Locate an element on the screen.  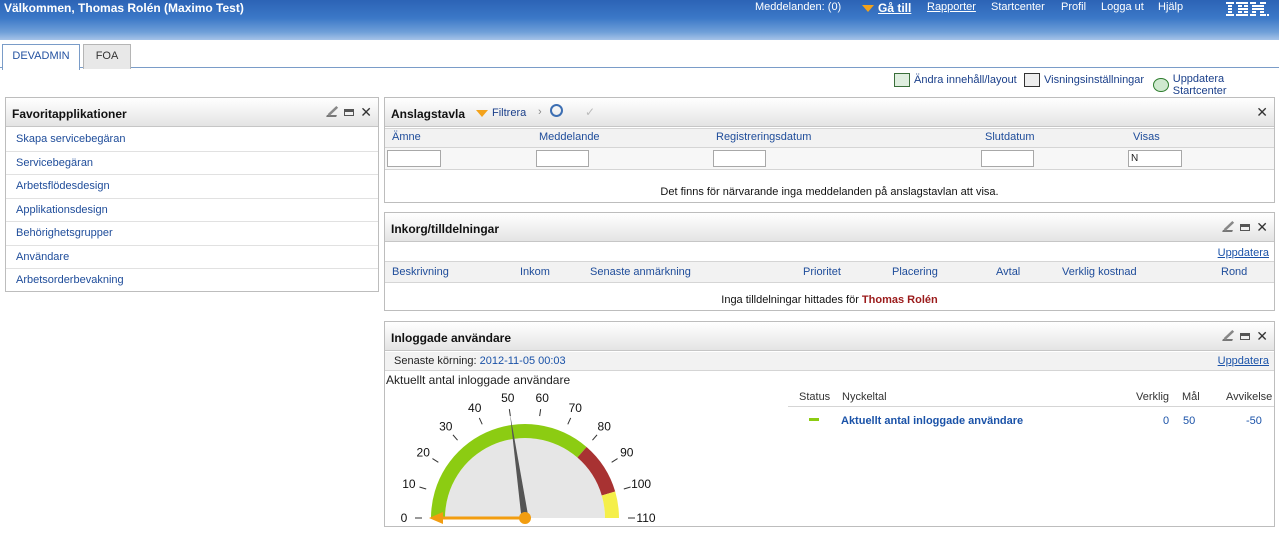
search-icon is located at coordinates (556, 110).